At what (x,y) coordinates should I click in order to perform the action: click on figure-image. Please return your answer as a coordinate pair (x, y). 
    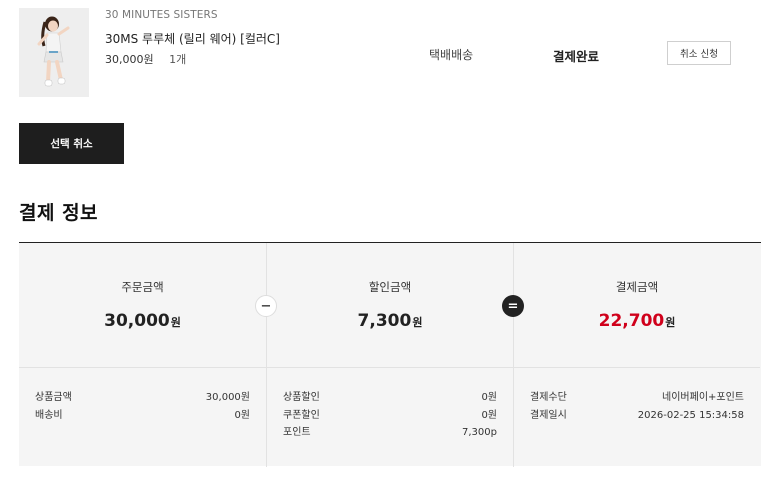
    Looking at the image, I should click on (54, 52).